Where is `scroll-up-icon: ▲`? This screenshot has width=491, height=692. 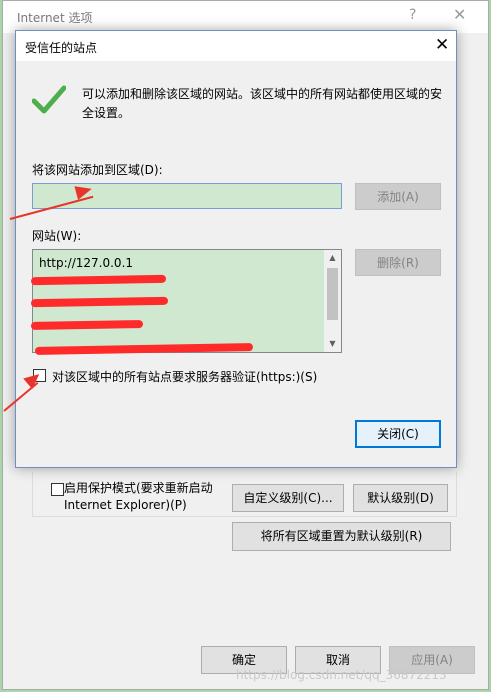
scroll-up-icon: ▲ is located at coordinates (332, 258).